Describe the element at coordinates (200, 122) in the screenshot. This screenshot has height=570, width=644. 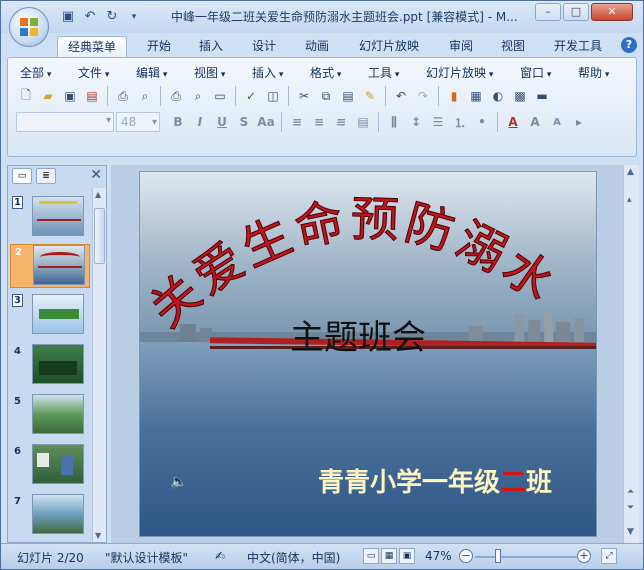
I see `italic-icon: I` at that location.